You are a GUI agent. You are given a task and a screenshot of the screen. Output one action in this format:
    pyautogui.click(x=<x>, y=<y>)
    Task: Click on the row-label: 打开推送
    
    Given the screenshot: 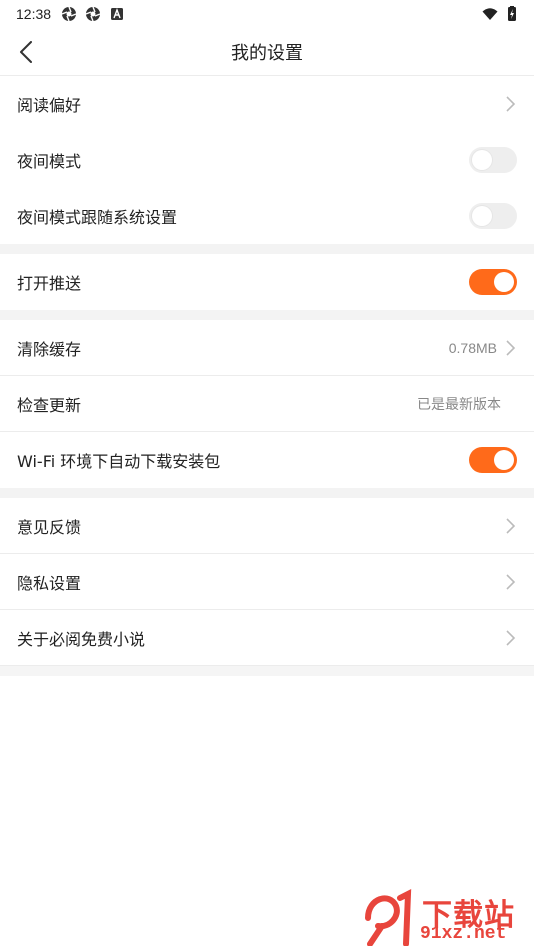 What is the action you would take?
    pyautogui.click(x=49, y=283)
    